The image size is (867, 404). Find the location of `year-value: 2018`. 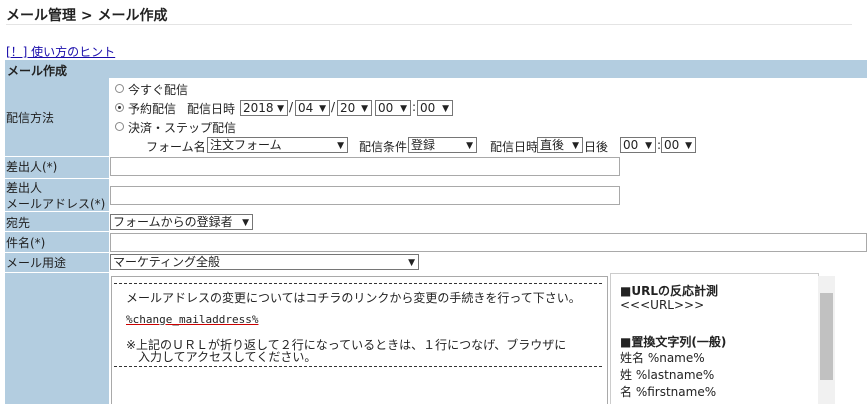

year-value: 2018 is located at coordinates (258, 108).